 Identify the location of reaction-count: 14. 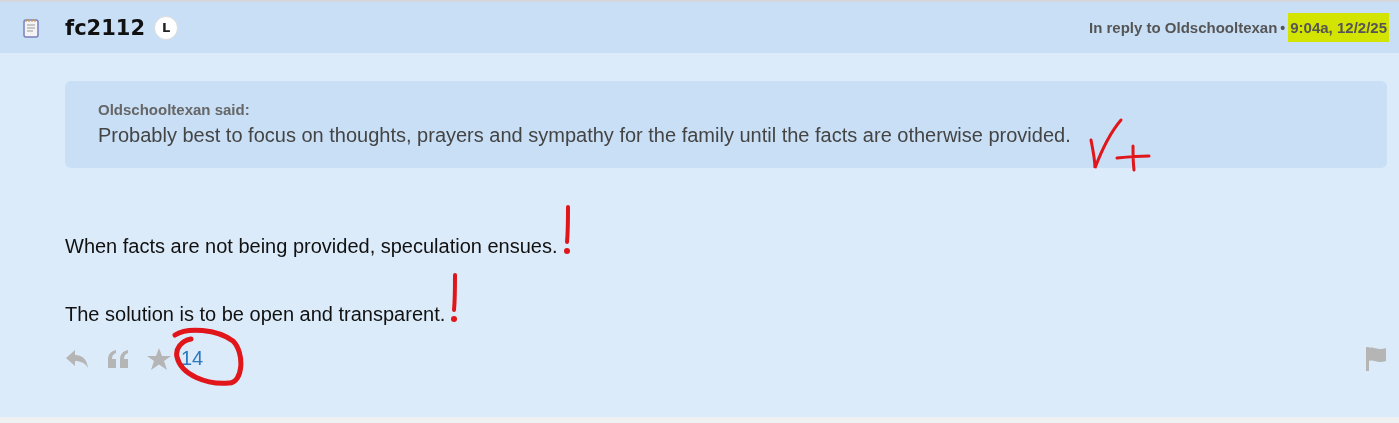
(192, 358).